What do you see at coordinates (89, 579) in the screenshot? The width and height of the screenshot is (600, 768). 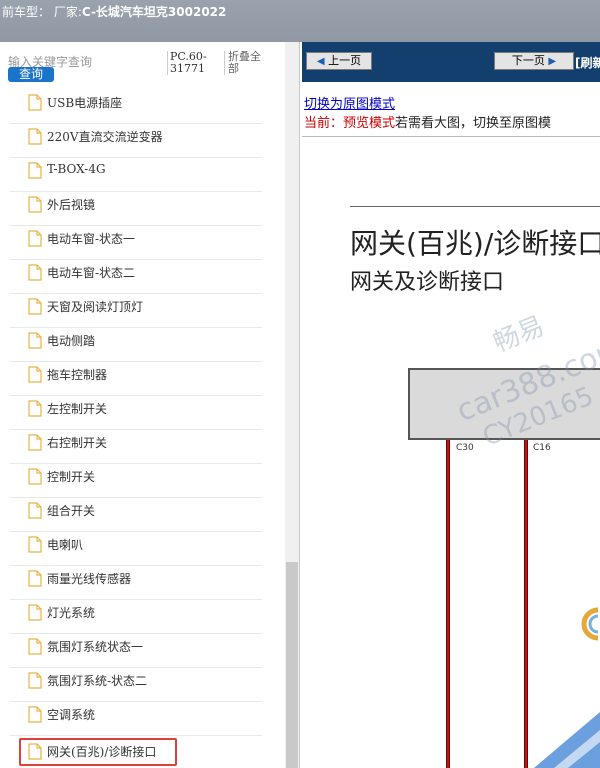 I see `tree-item-label: 雨量光线传感器` at bounding box center [89, 579].